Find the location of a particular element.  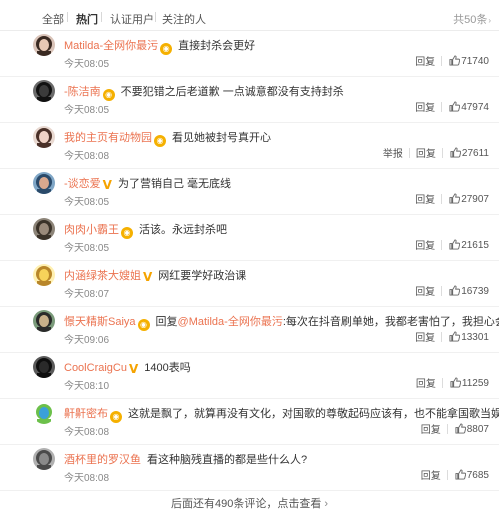

comment-item: -陈洁南 ◉ 不要犯错之后老道歉 一点诚意都没有支持封杀 今天08:05 回复 47974 is located at coordinates (249, 100).